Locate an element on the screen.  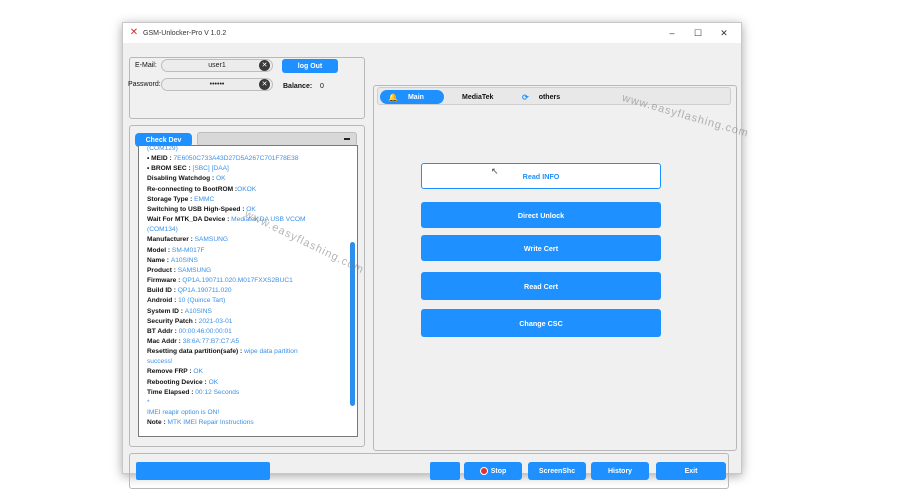
log-value: wipe data partition is located at coordinates (271, 352).